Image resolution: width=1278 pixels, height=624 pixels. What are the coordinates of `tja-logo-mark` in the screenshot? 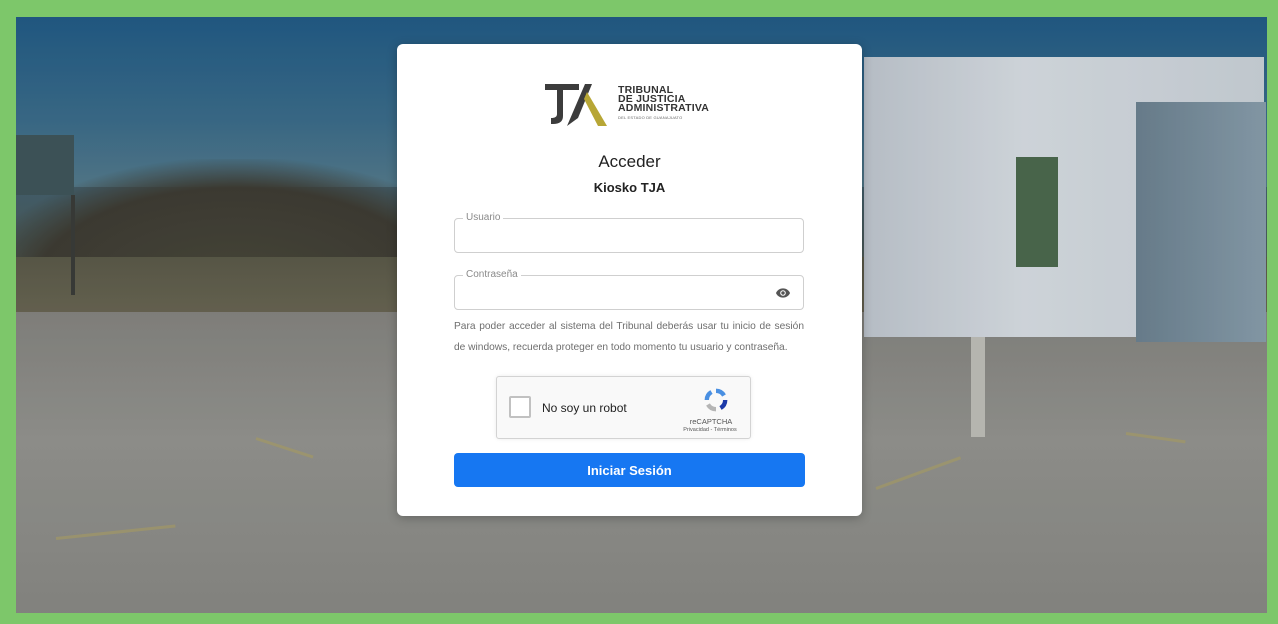 It's located at (576, 105).